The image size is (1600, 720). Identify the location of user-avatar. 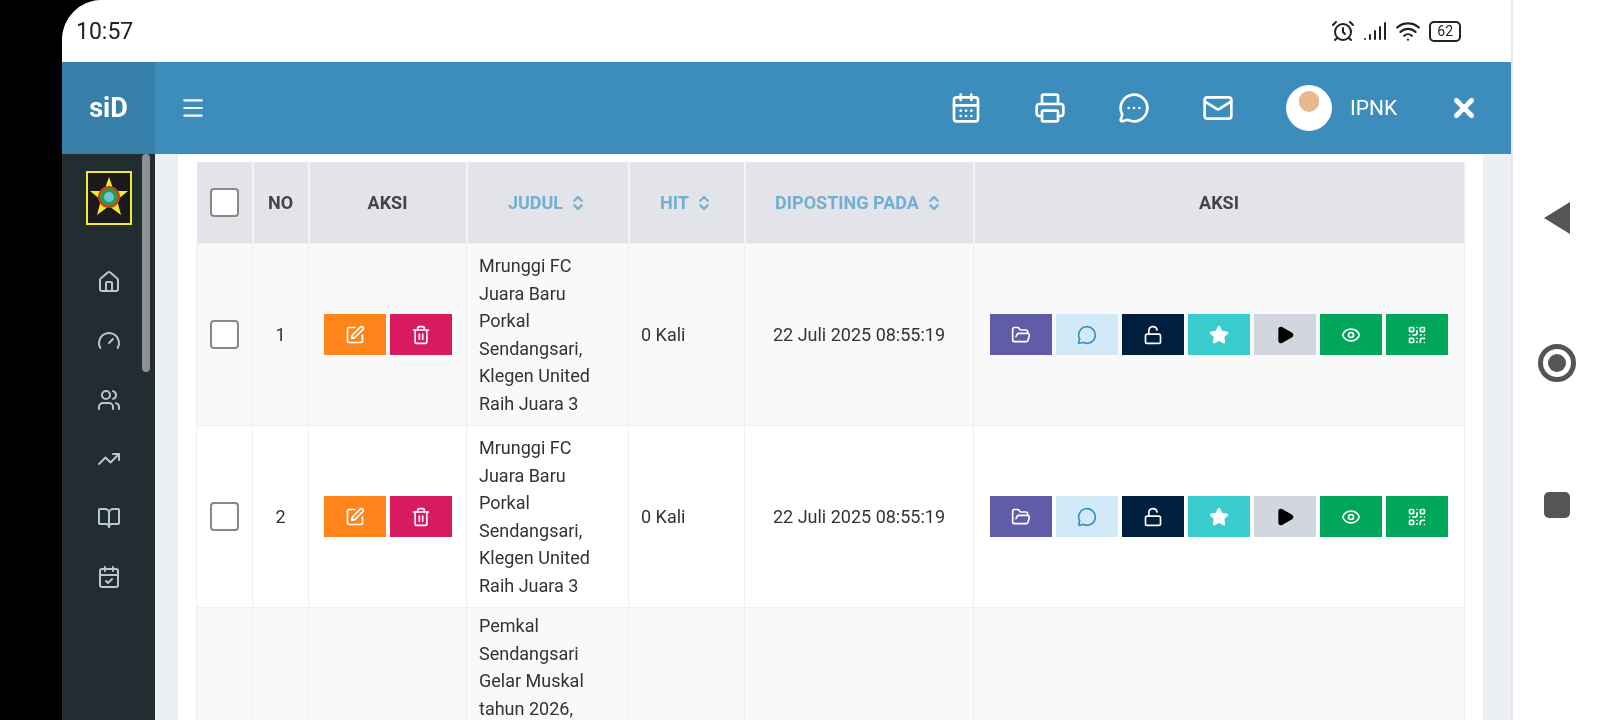
(1309, 108).